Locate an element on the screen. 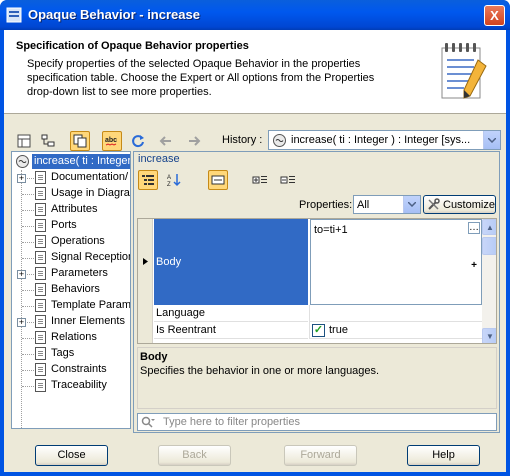  svg-text: A is located at coordinates (169, 178).